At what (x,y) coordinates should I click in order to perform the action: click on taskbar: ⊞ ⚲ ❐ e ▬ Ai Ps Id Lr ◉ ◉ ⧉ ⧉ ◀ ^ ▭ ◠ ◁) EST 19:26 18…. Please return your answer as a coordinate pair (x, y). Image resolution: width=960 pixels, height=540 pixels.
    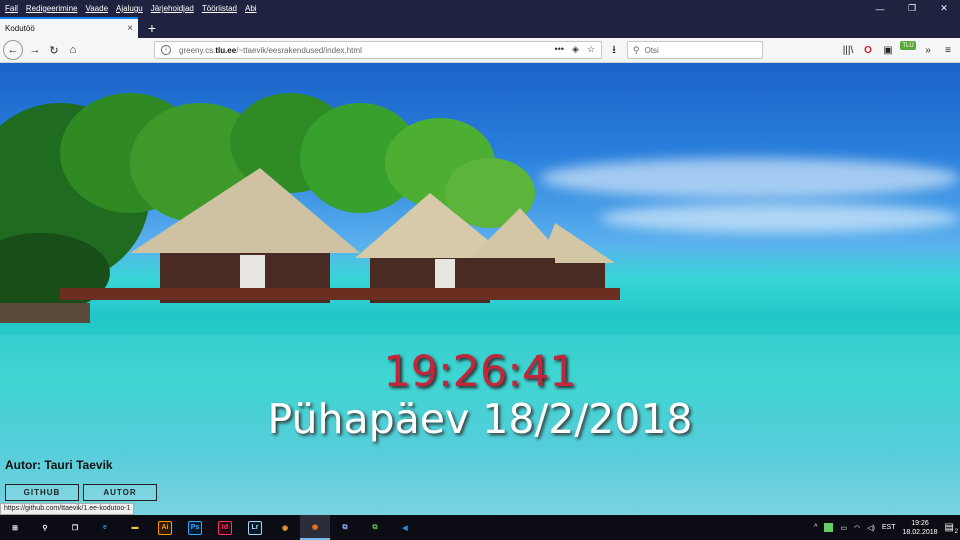
    Looking at the image, I should click on (480, 527).